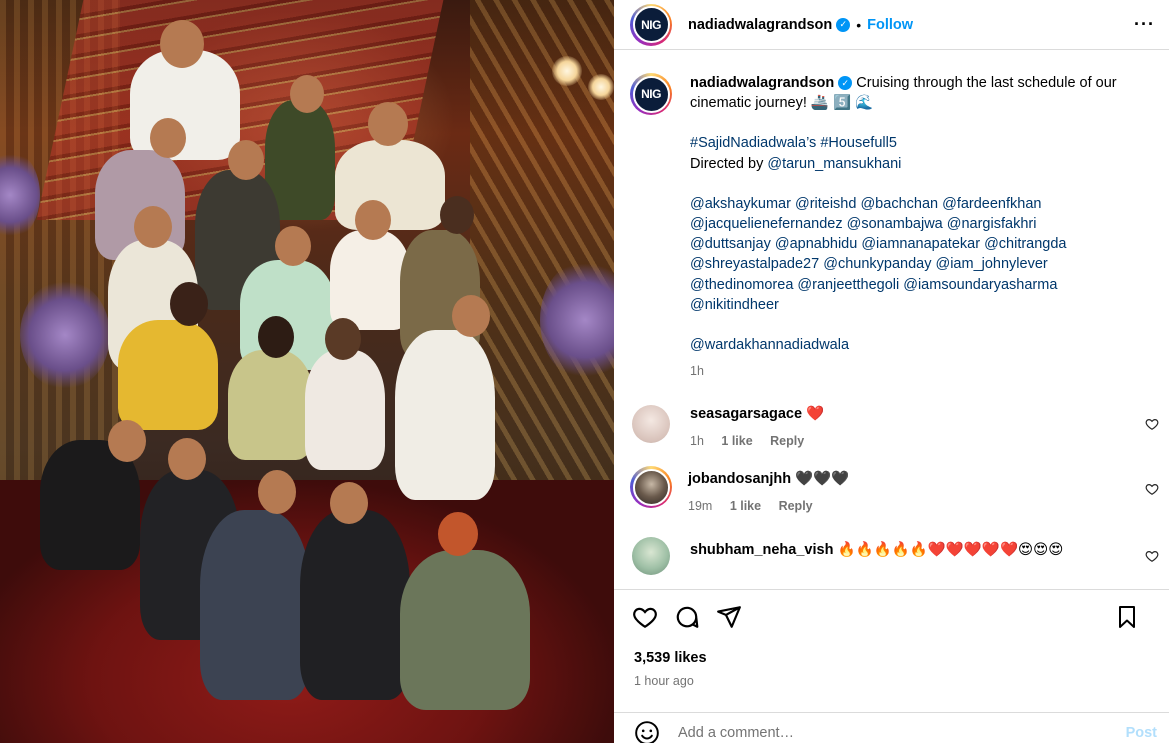  What do you see at coordinates (891, 648) in the screenshot?
I see `likes-count: 3,539 likes` at bounding box center [891, 648].